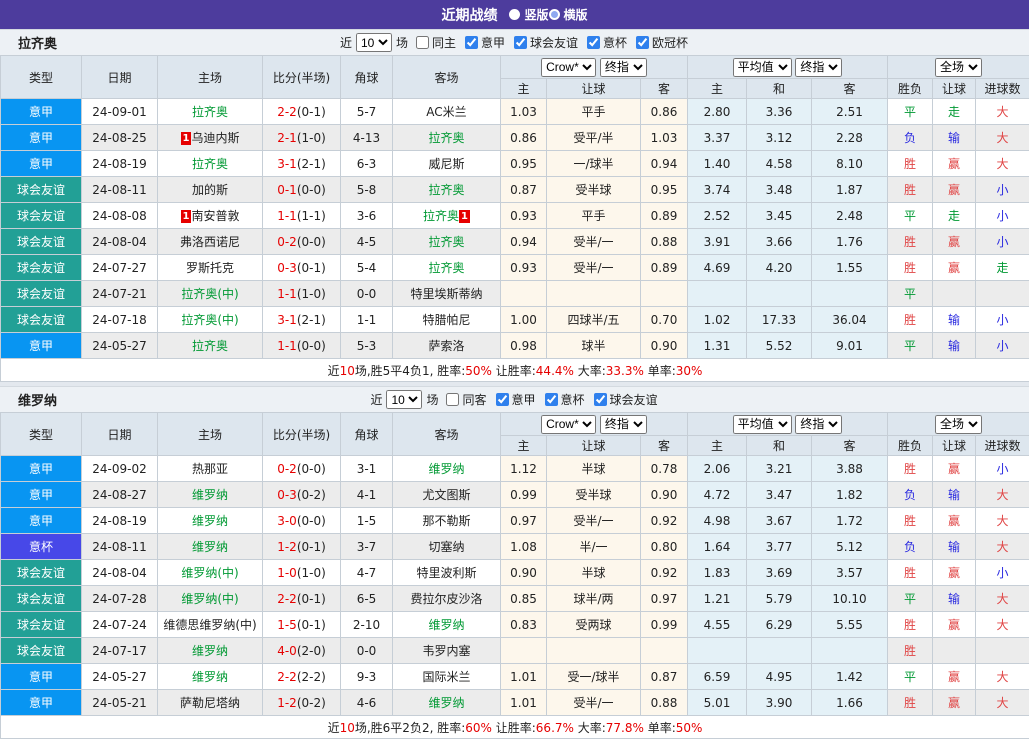 The width and height of the screenshot is (1029, 739). I want to click on column-group-header: 平均值 终指, so click(788, 67).